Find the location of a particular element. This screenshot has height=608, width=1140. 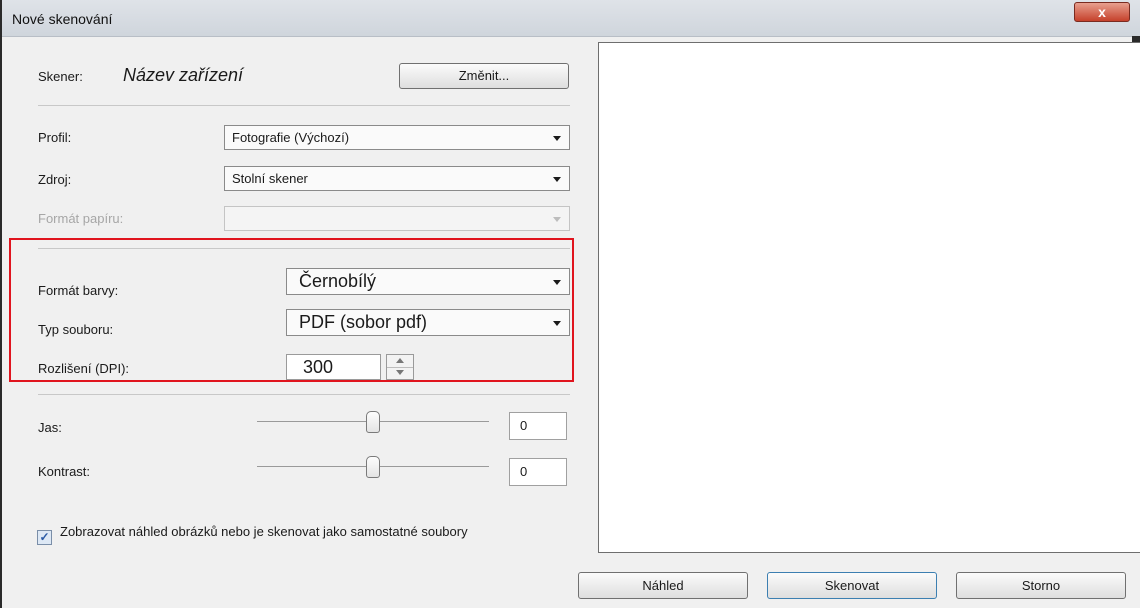

cancel-button: Storno is located at coordinates (1041, 585).